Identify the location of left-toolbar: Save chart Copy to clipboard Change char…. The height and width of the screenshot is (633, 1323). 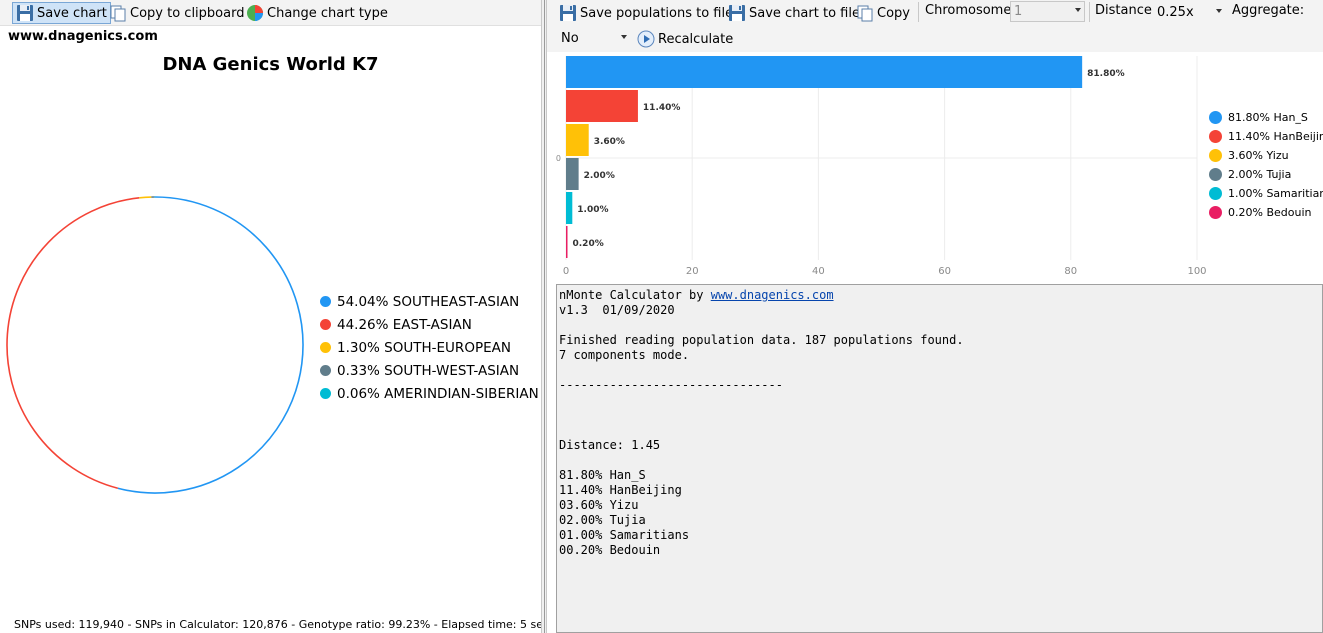
(270, 13).